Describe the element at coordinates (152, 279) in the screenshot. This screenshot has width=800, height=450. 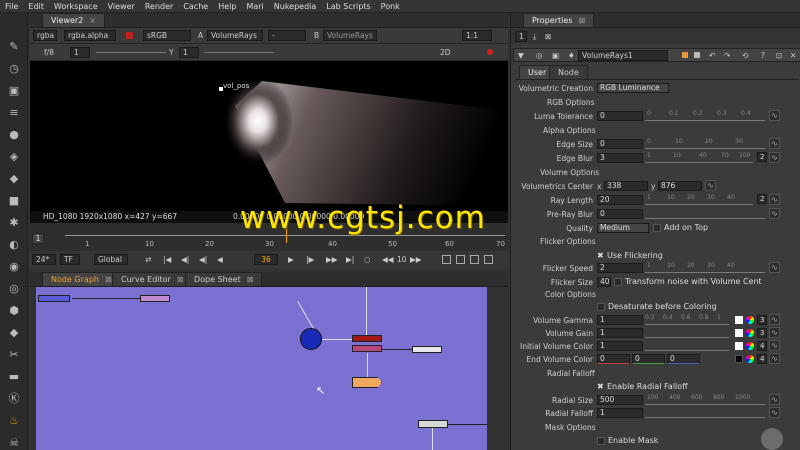
I see `tab-curve-editor: Curve Editor ⊠` at that location.